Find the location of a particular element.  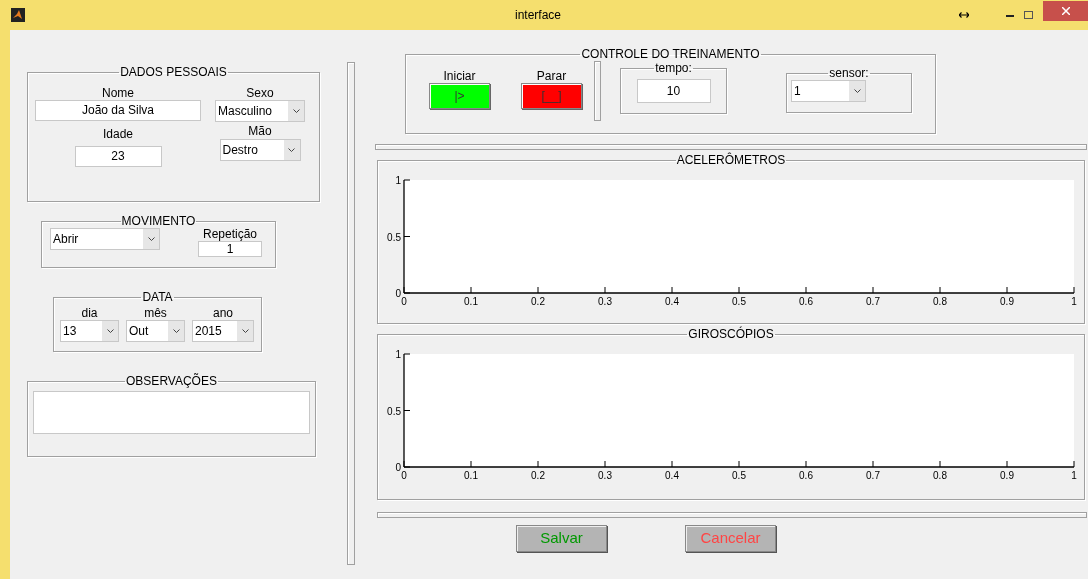

minimize-icon is located at coordinates (1010, 15).